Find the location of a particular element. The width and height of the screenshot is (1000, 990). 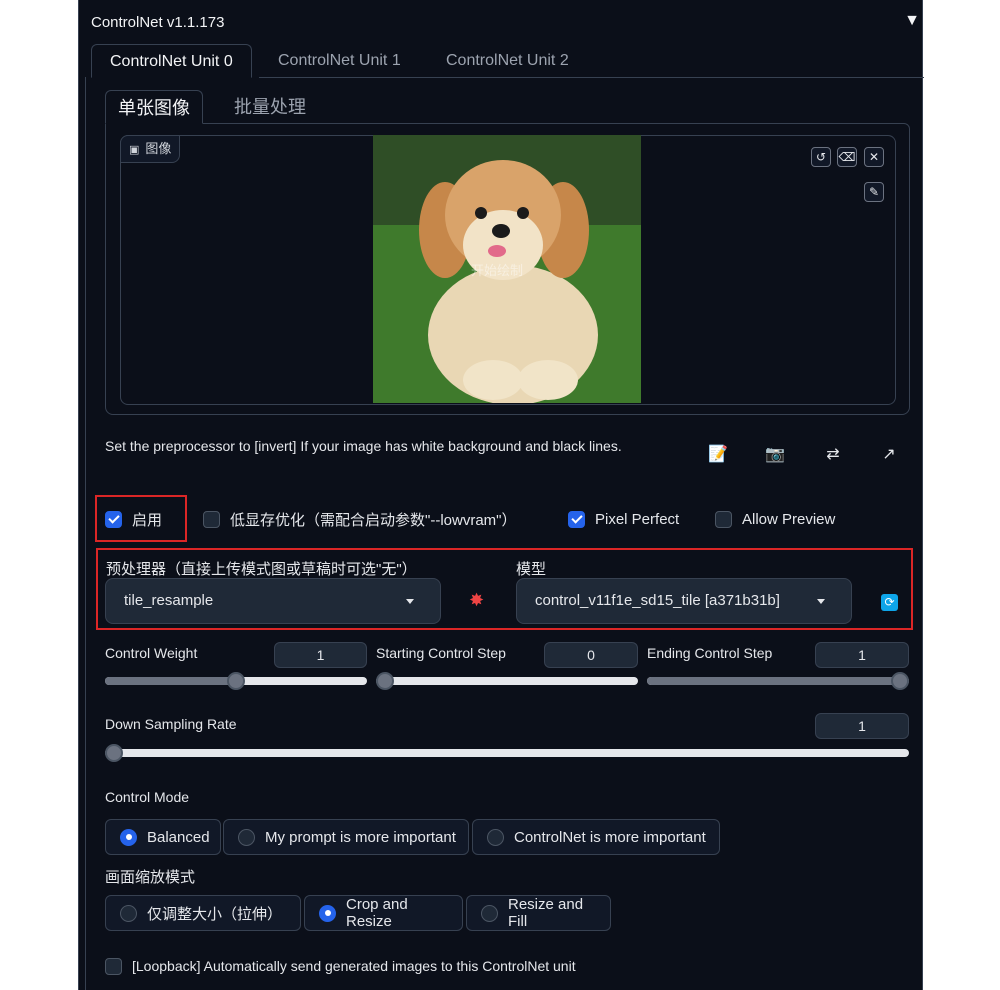

preprocessor-dropdown: tile_resample is located at coordinates (273, 601).